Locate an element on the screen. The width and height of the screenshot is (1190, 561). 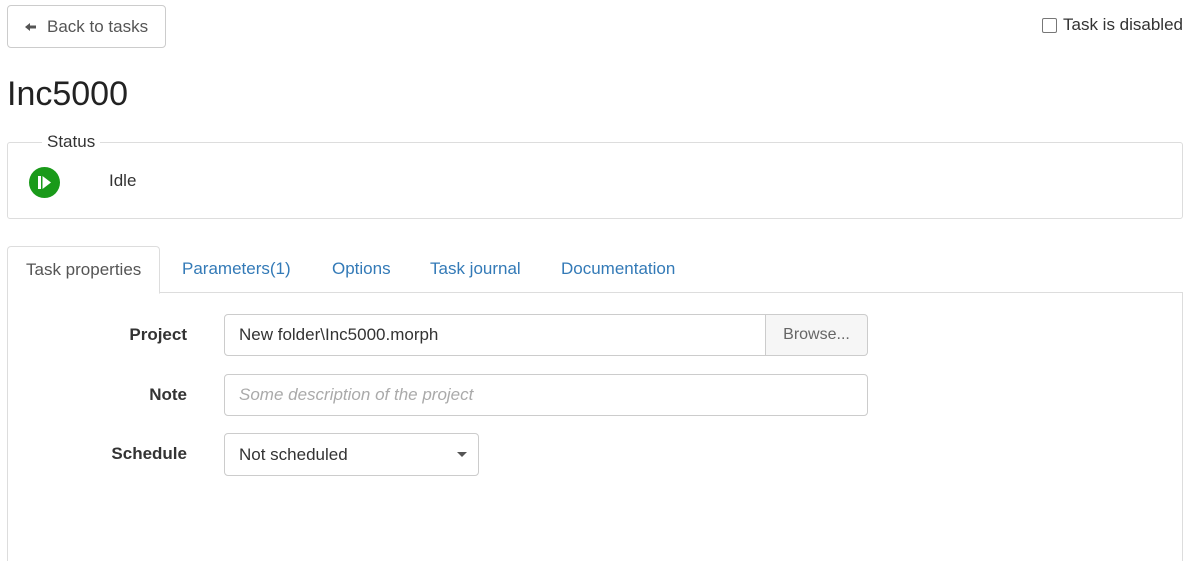
status-legend: Status is located at coordinates (71, 142).